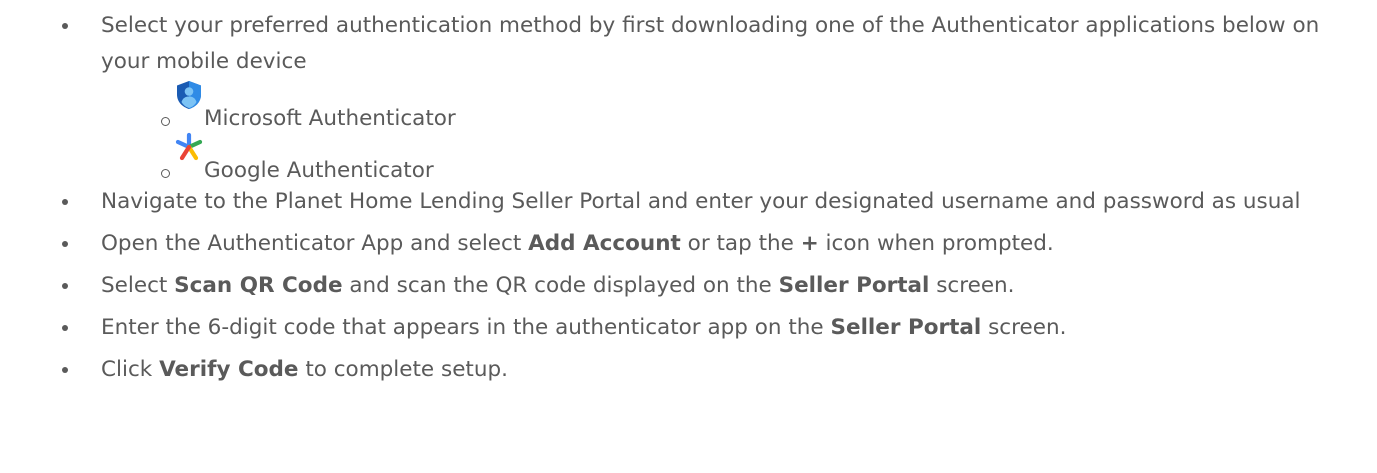  Describe the element at coordinates (740, 243) in the screenshot. I see `item-text: or tap the` at that location.